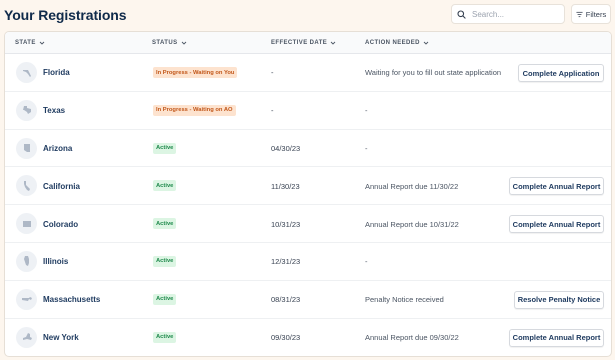  I want to click on table-row: Illinois Active 12/31/23 -, so click(308, 262).